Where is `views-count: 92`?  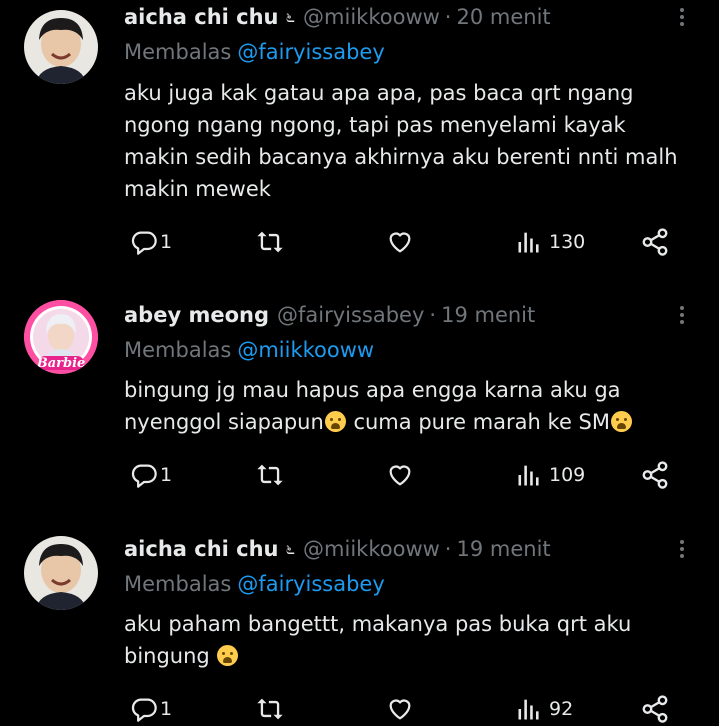
views-count: 92 is located at coordinates (561, 709).